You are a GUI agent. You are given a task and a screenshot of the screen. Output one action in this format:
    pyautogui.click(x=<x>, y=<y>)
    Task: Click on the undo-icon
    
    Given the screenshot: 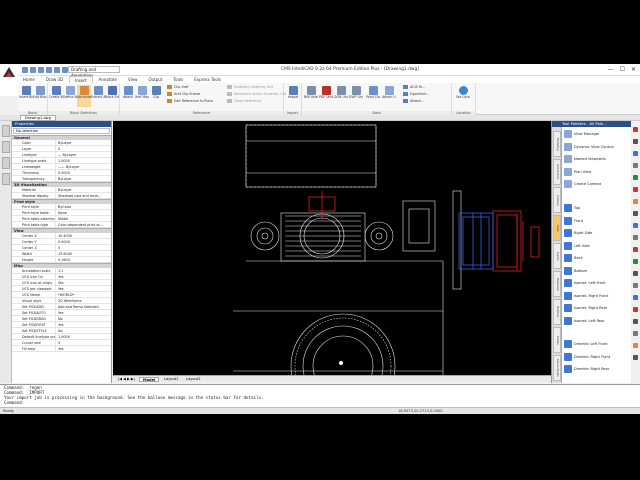 What is the action you would take?
    pyautogui.click(x=57, y=70)
    